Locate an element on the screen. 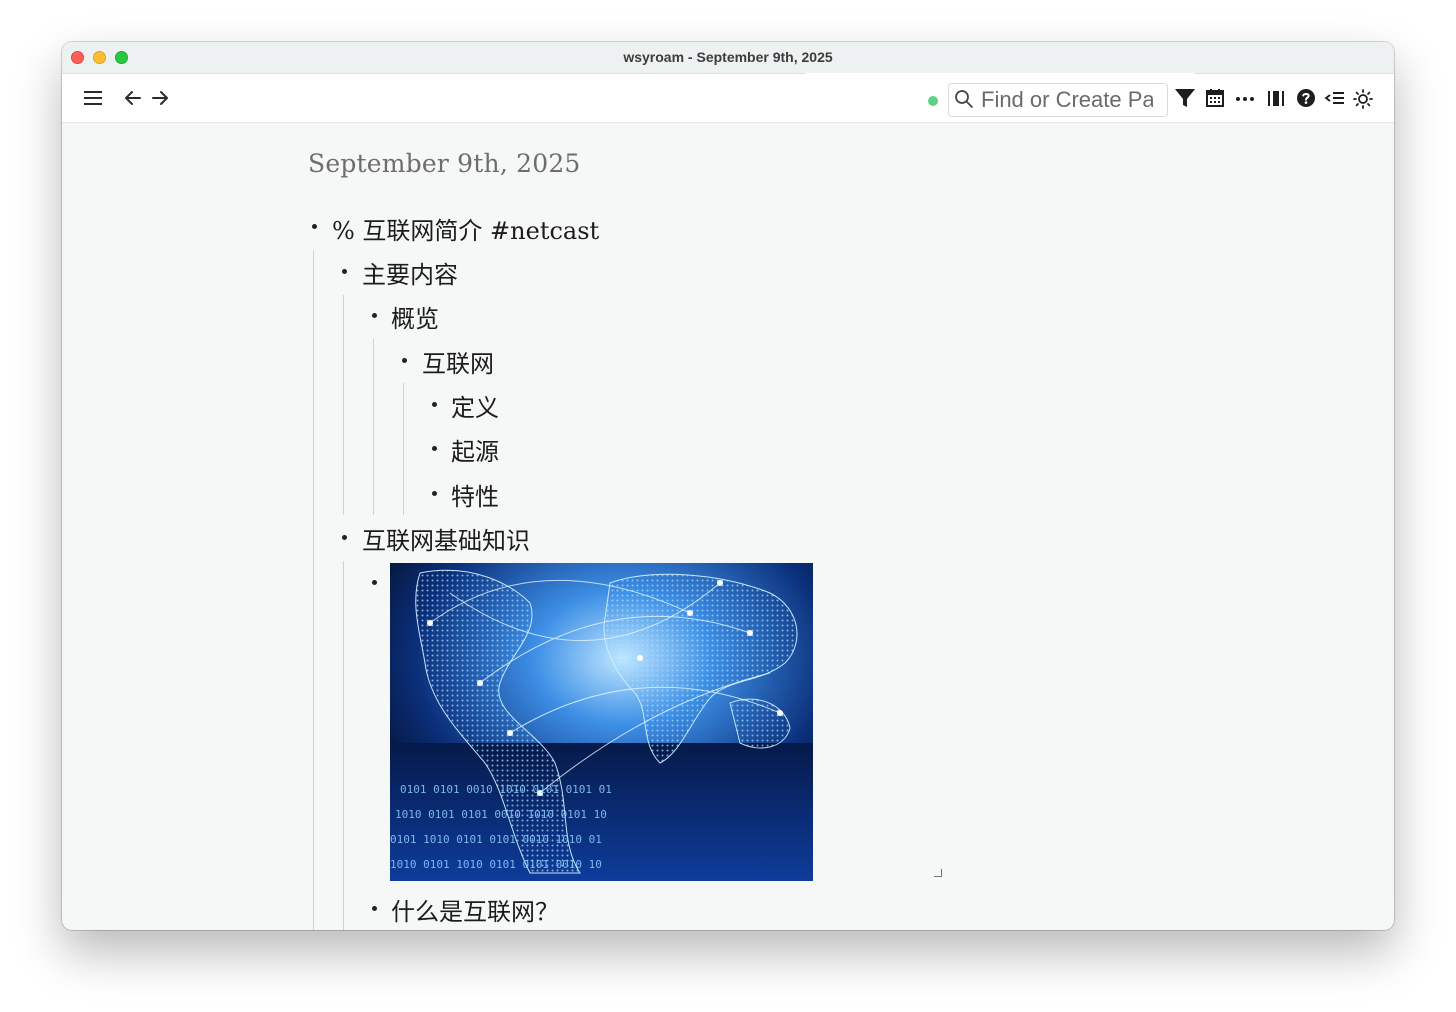 The height and width of the screenshot is (1012, 1456). help-button is located at coordinates (1306, 98).